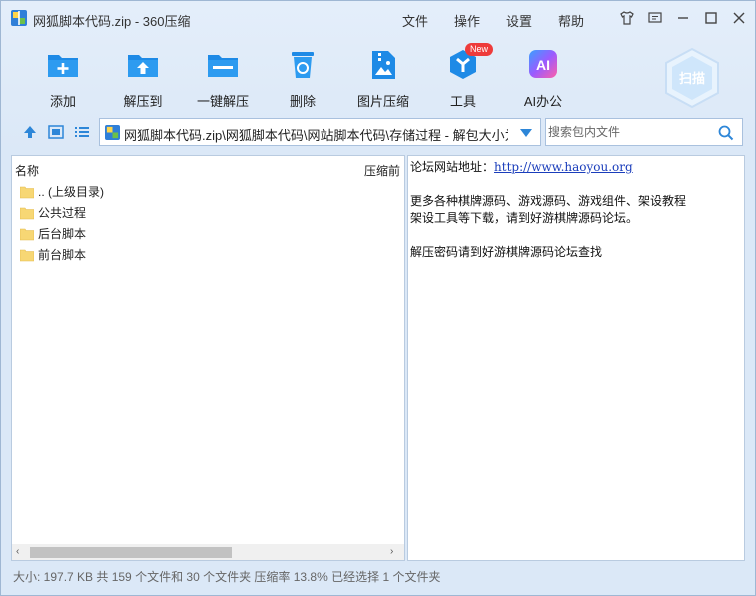 The height and width of the screenshot is (596, 756). I want to click on message-icon, so click(655, 17).